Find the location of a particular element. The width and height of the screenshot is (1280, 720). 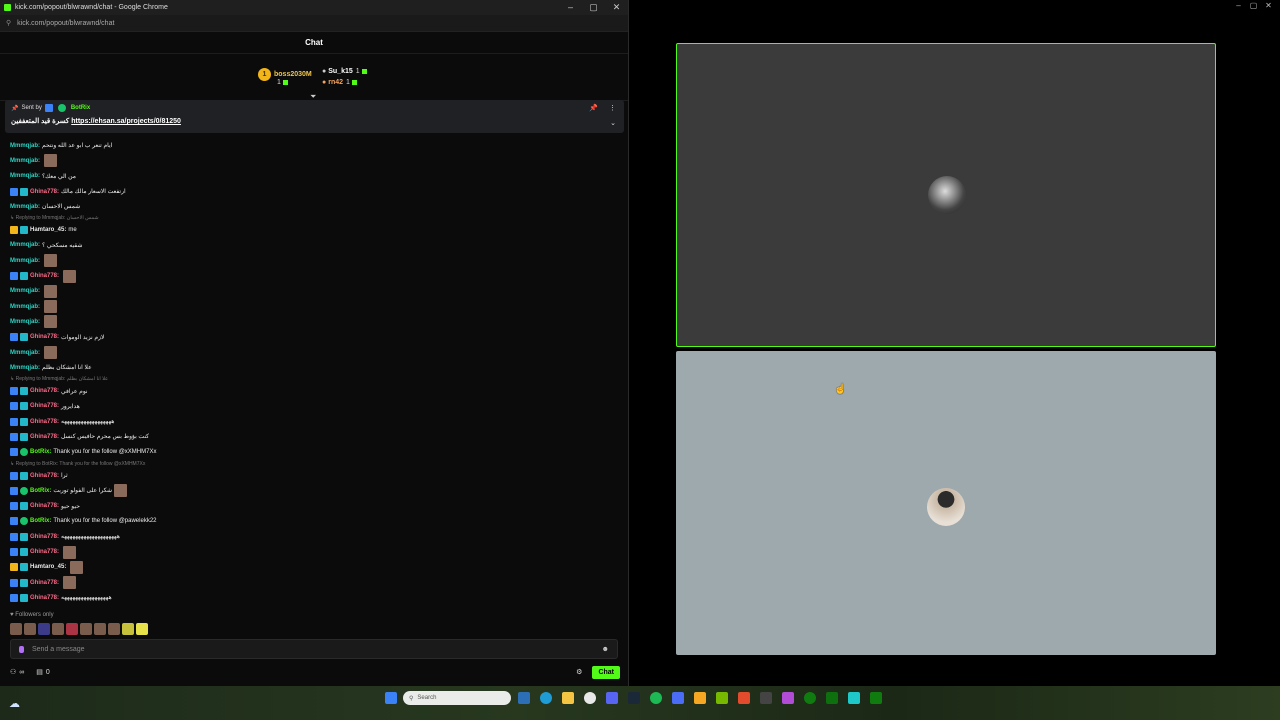

chat-settings-gear-icon: ⚙ is located at coordinates (579, 672).